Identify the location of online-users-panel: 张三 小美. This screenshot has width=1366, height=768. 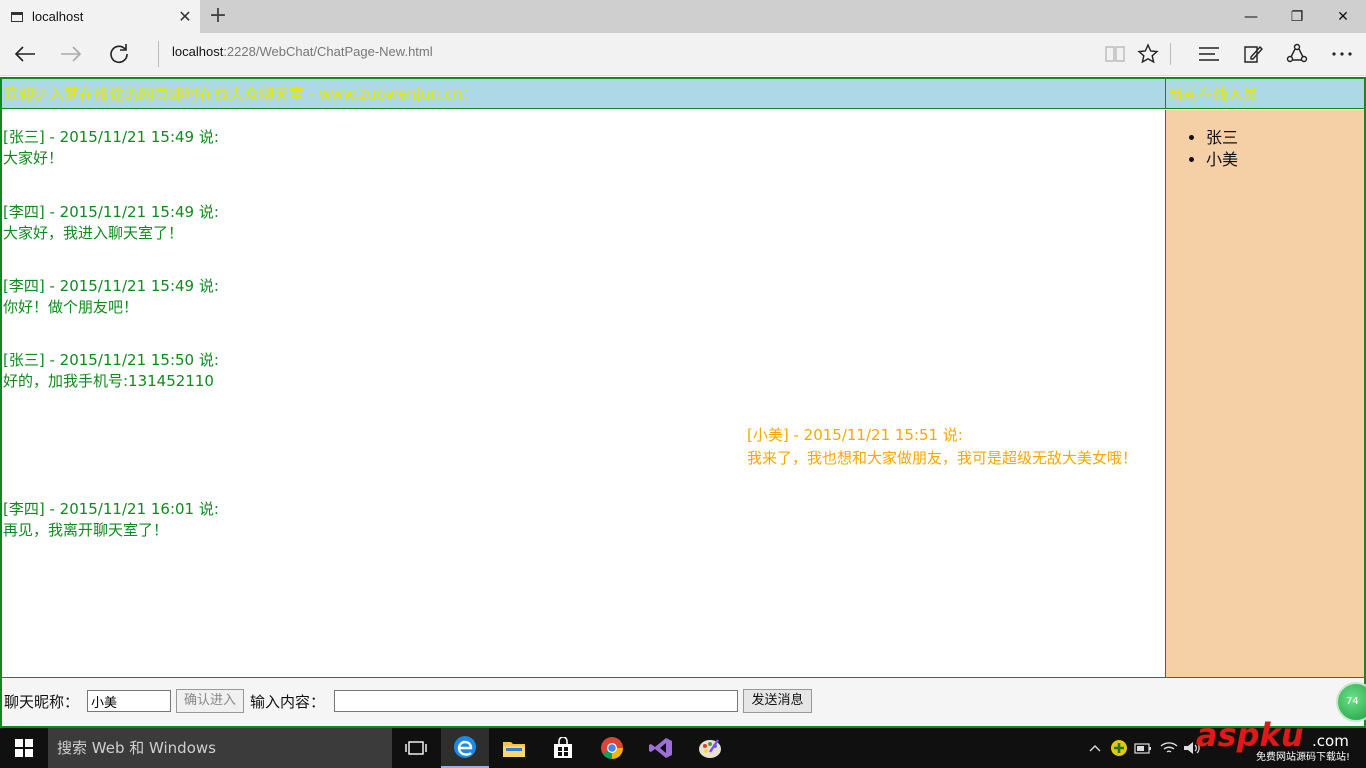
(1264, 393).